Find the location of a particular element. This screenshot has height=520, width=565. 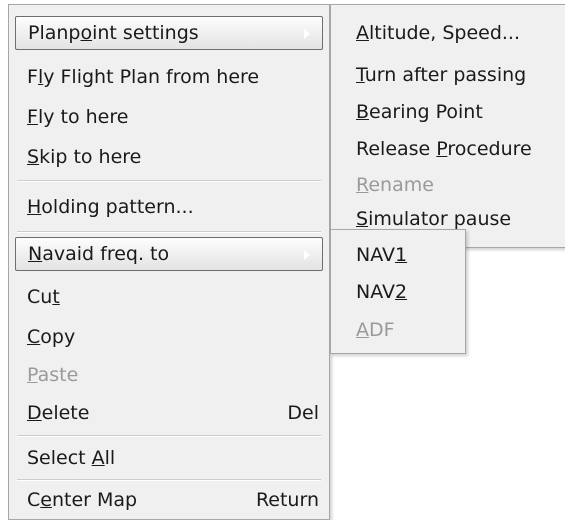

submenu-item-bearing-point: Bearing Point is located at coordinates (448, 112).